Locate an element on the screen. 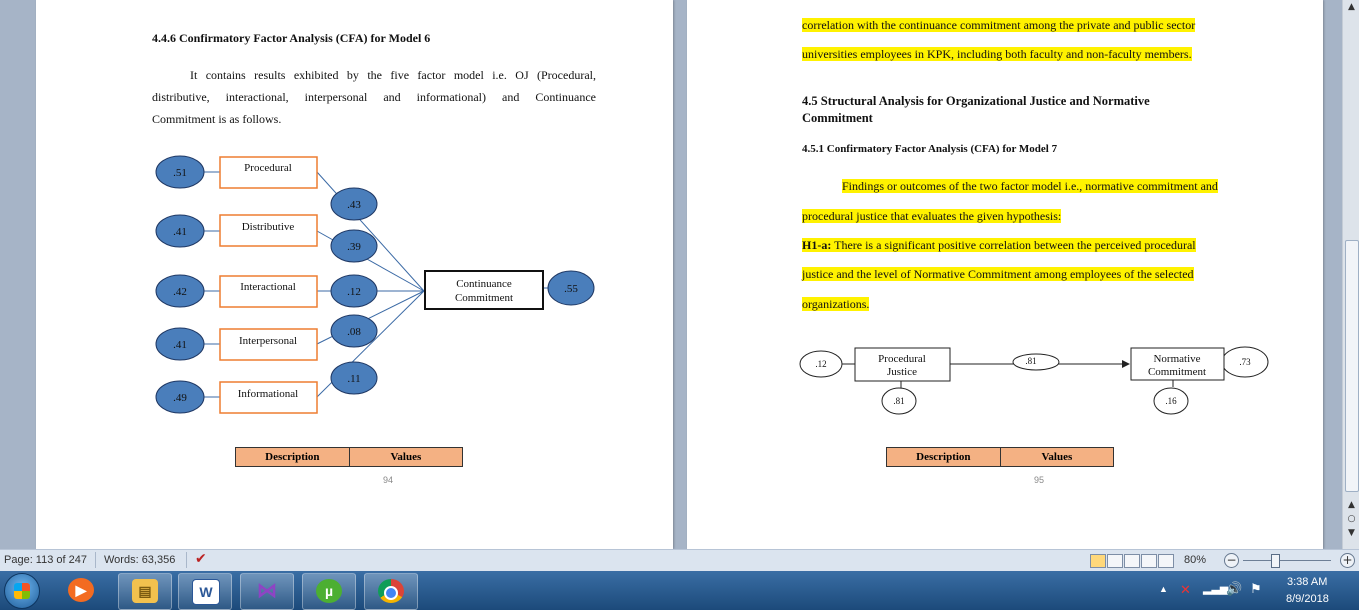 The width and height of the screenshot is (1359, 610). show-hidden-icons: ▲ is located at coordinates (1163, 589).